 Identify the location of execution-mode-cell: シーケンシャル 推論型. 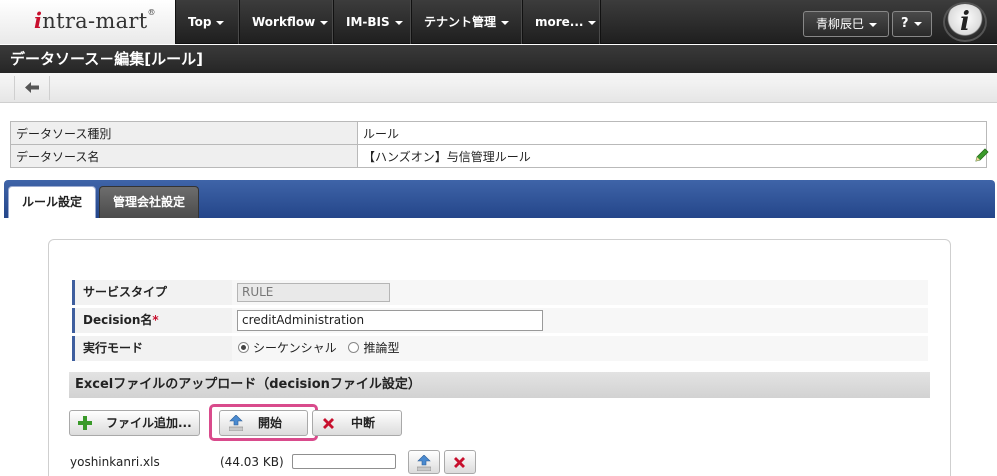
(580, 348).